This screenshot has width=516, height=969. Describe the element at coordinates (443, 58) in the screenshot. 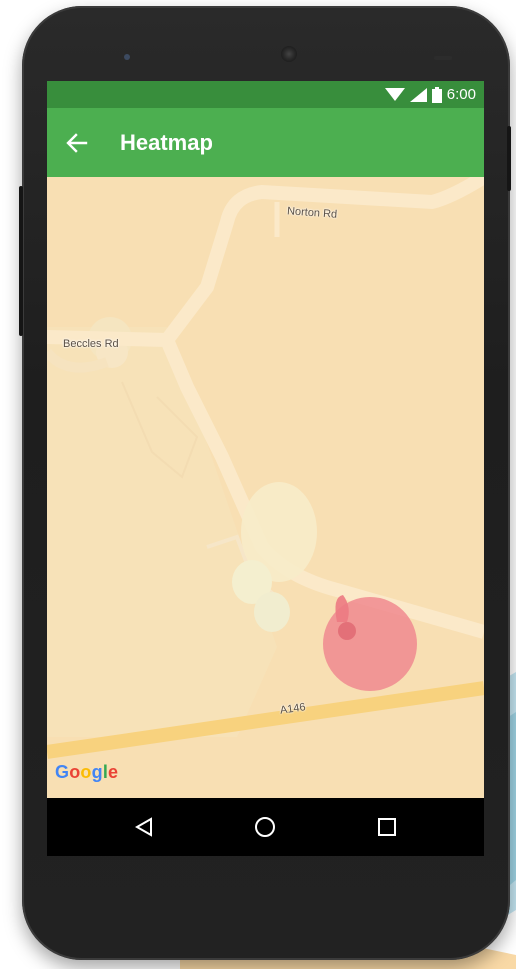

I see `proximity-sensor` at that location.